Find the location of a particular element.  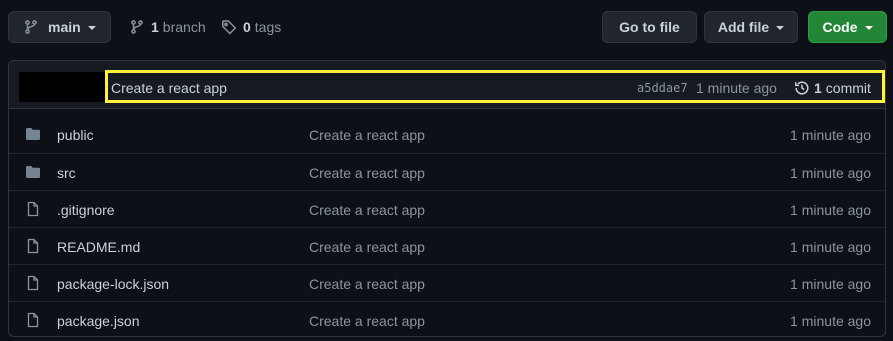

add-file-label: Add file is located at coordinates (743, 27).